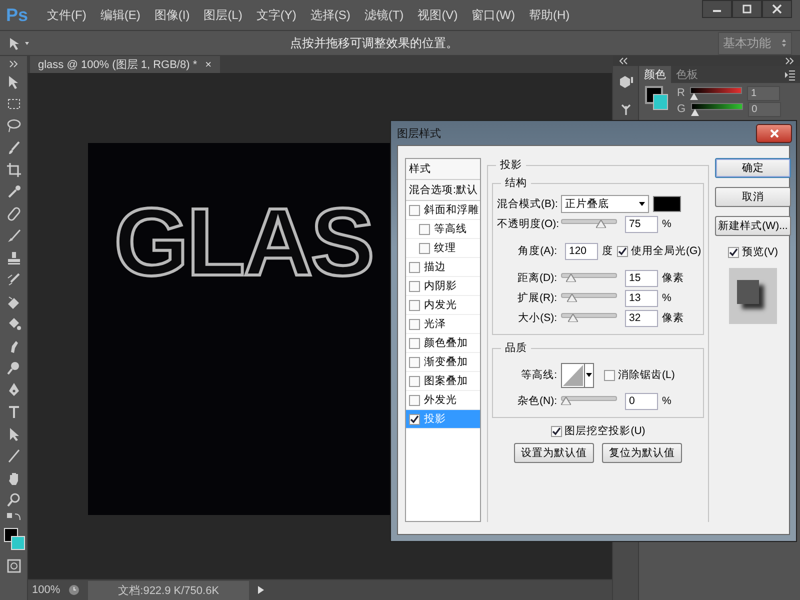  What do you see at coordinates (763, 93) in the screenshot?
I see `channel-value-field: 1` at bounding box center [763, 93].